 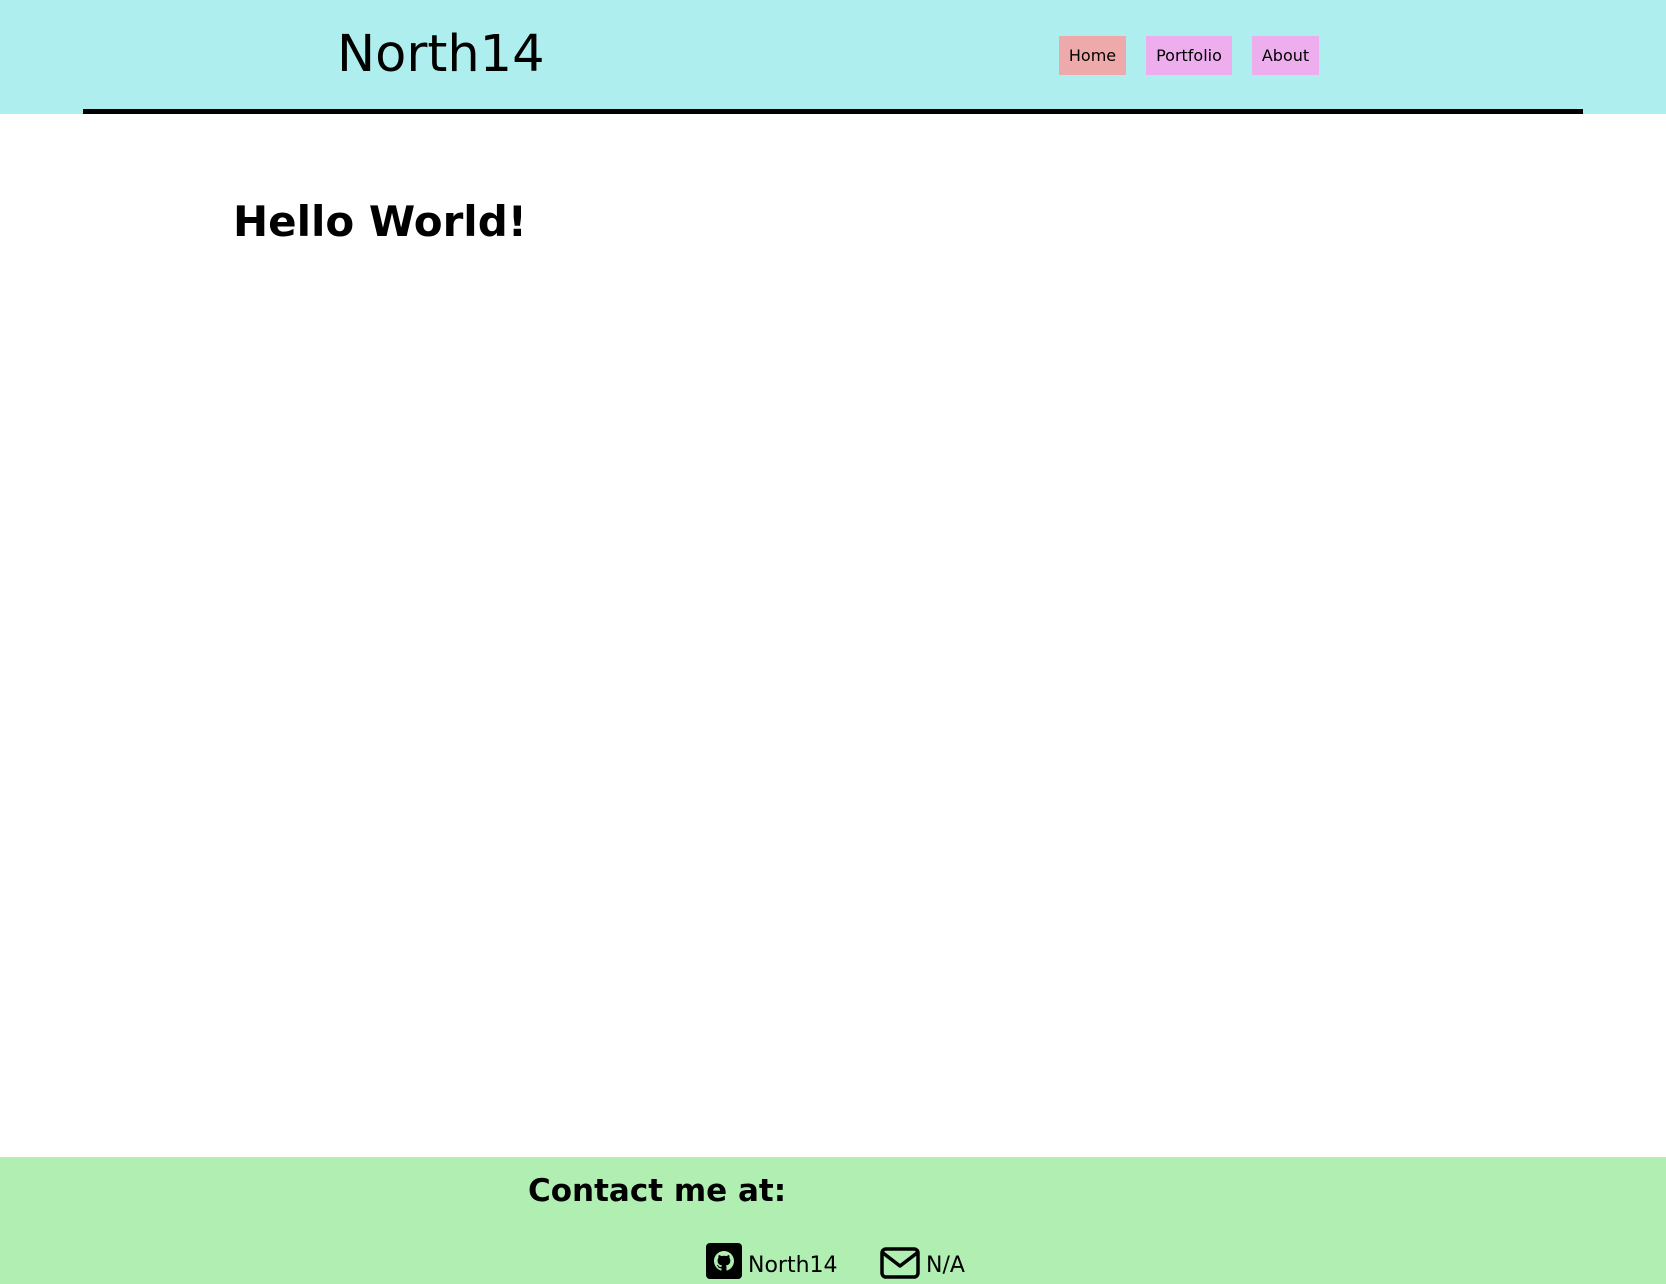 What do you see at coordinates (380, 221) in the screenshot?
I see `page-heading: Hello World!` at bounding box center [380, 221].